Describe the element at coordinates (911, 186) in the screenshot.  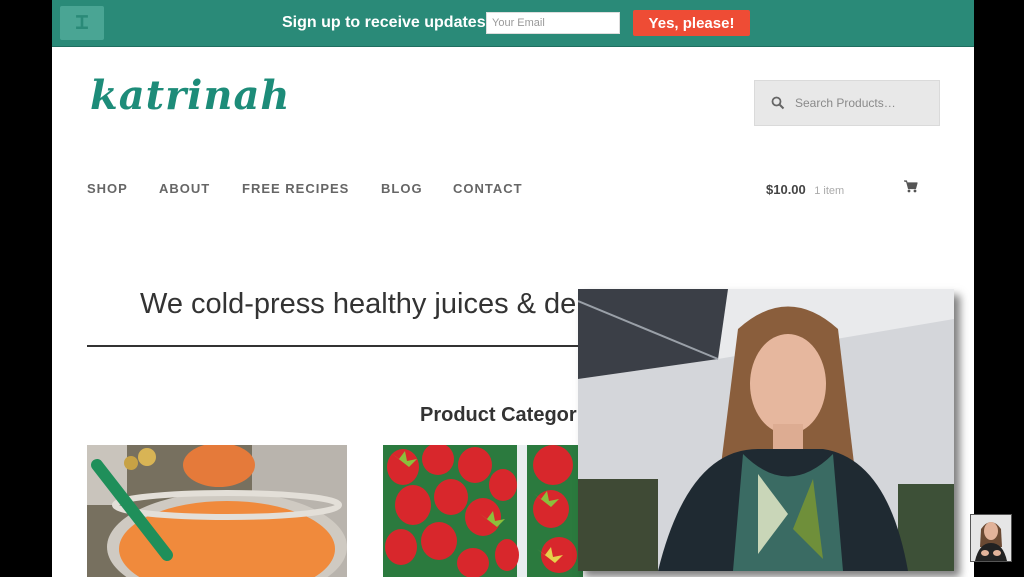
I see `shopping-cart-icon` at that location.